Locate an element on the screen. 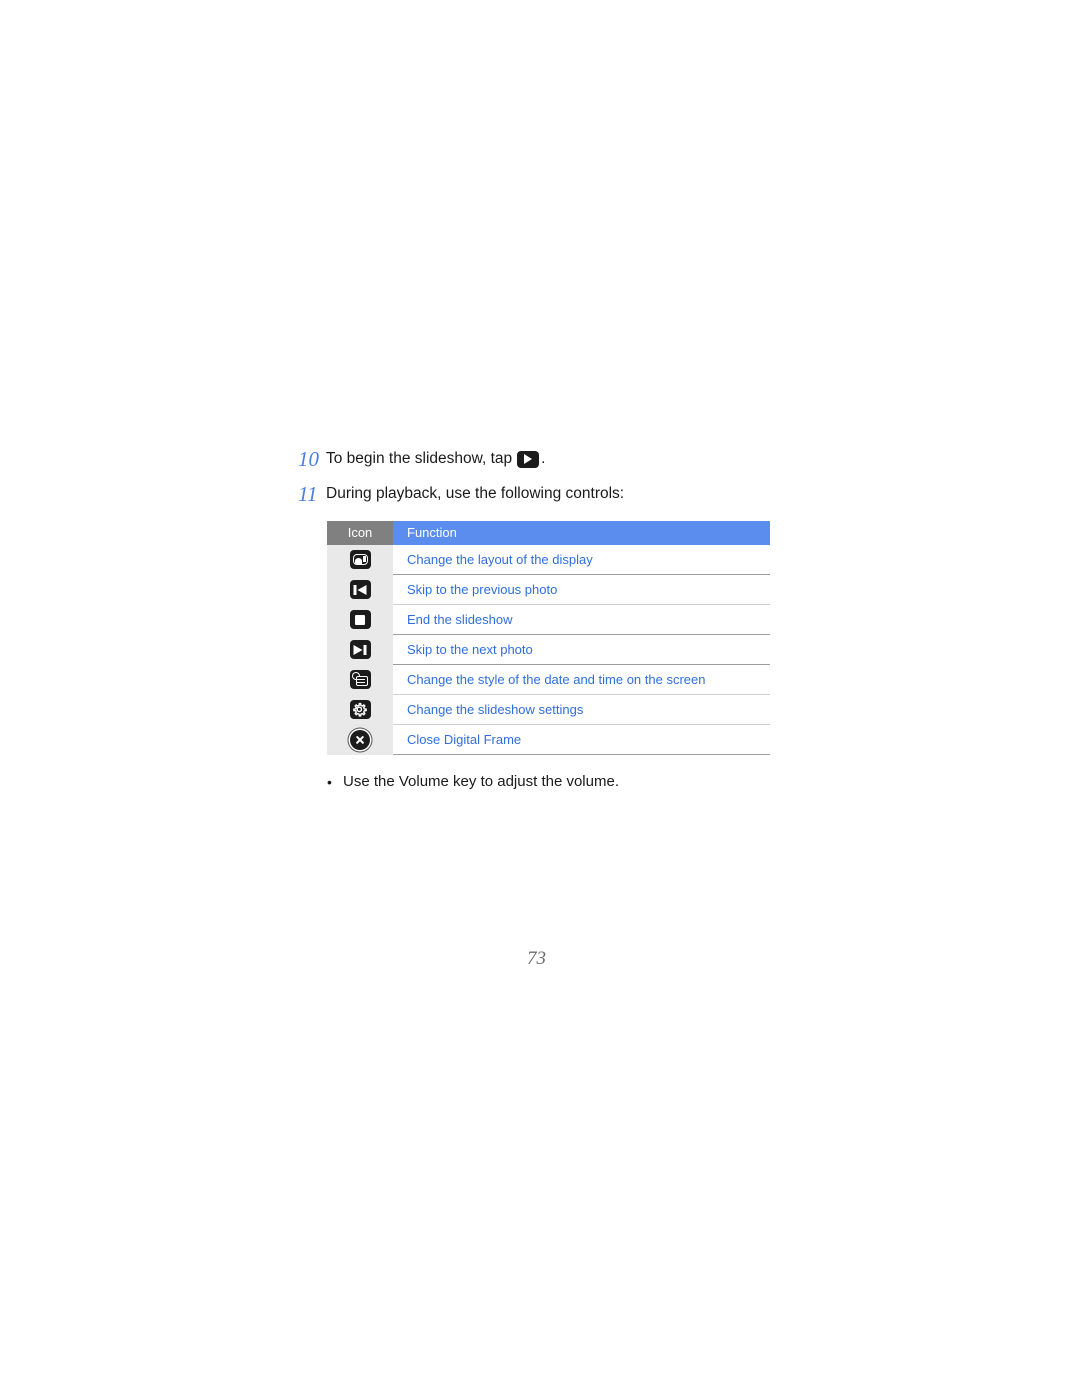 This screenshot has height=1397, width=1080. table-row: Skip to the previous photo is located at coordinates (548, 589).